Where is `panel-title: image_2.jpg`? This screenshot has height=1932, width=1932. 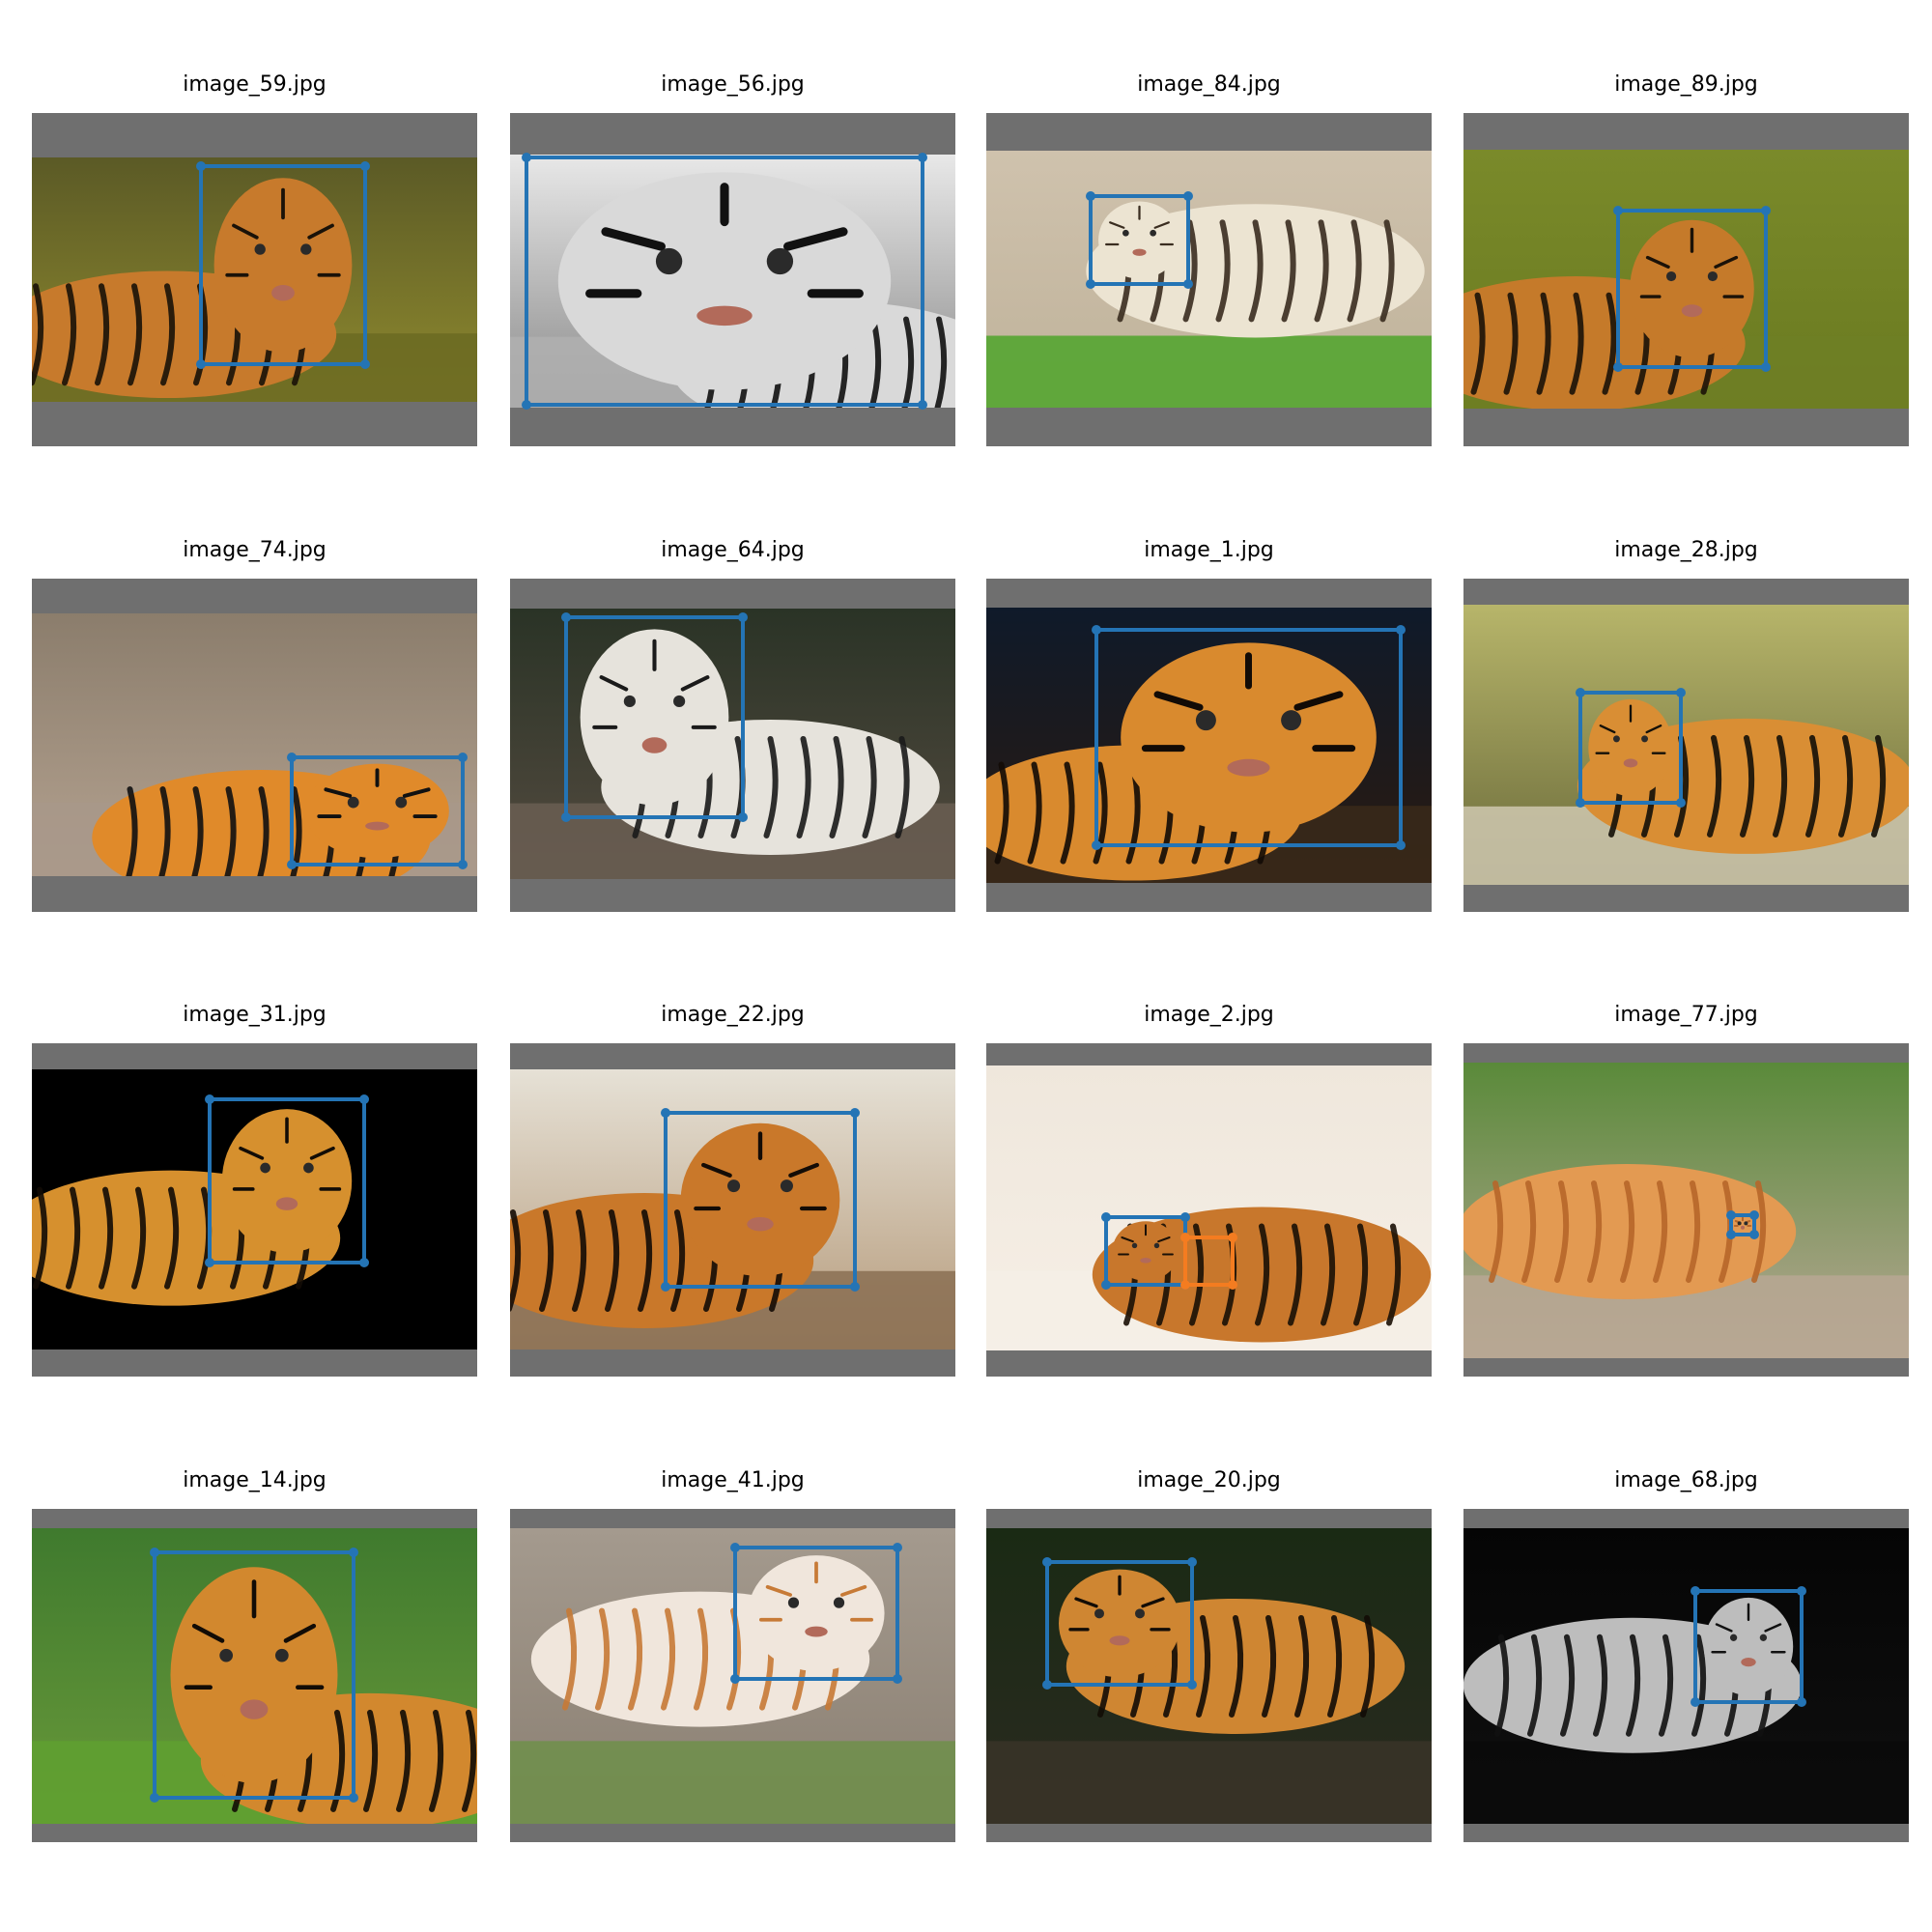 panel-title: image_2.jpg is located at coordinates (1209, 1015).